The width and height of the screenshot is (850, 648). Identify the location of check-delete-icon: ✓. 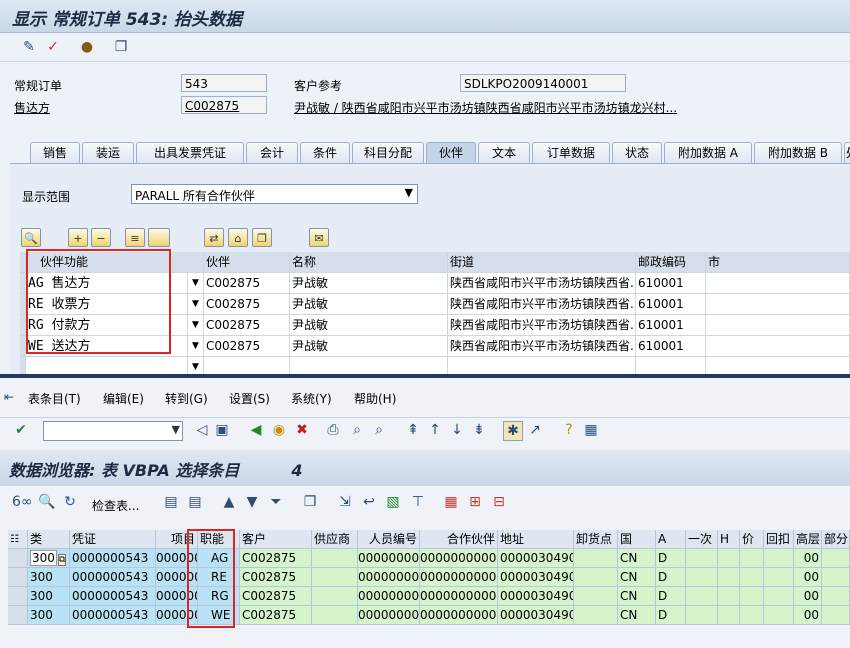
(53, 47).